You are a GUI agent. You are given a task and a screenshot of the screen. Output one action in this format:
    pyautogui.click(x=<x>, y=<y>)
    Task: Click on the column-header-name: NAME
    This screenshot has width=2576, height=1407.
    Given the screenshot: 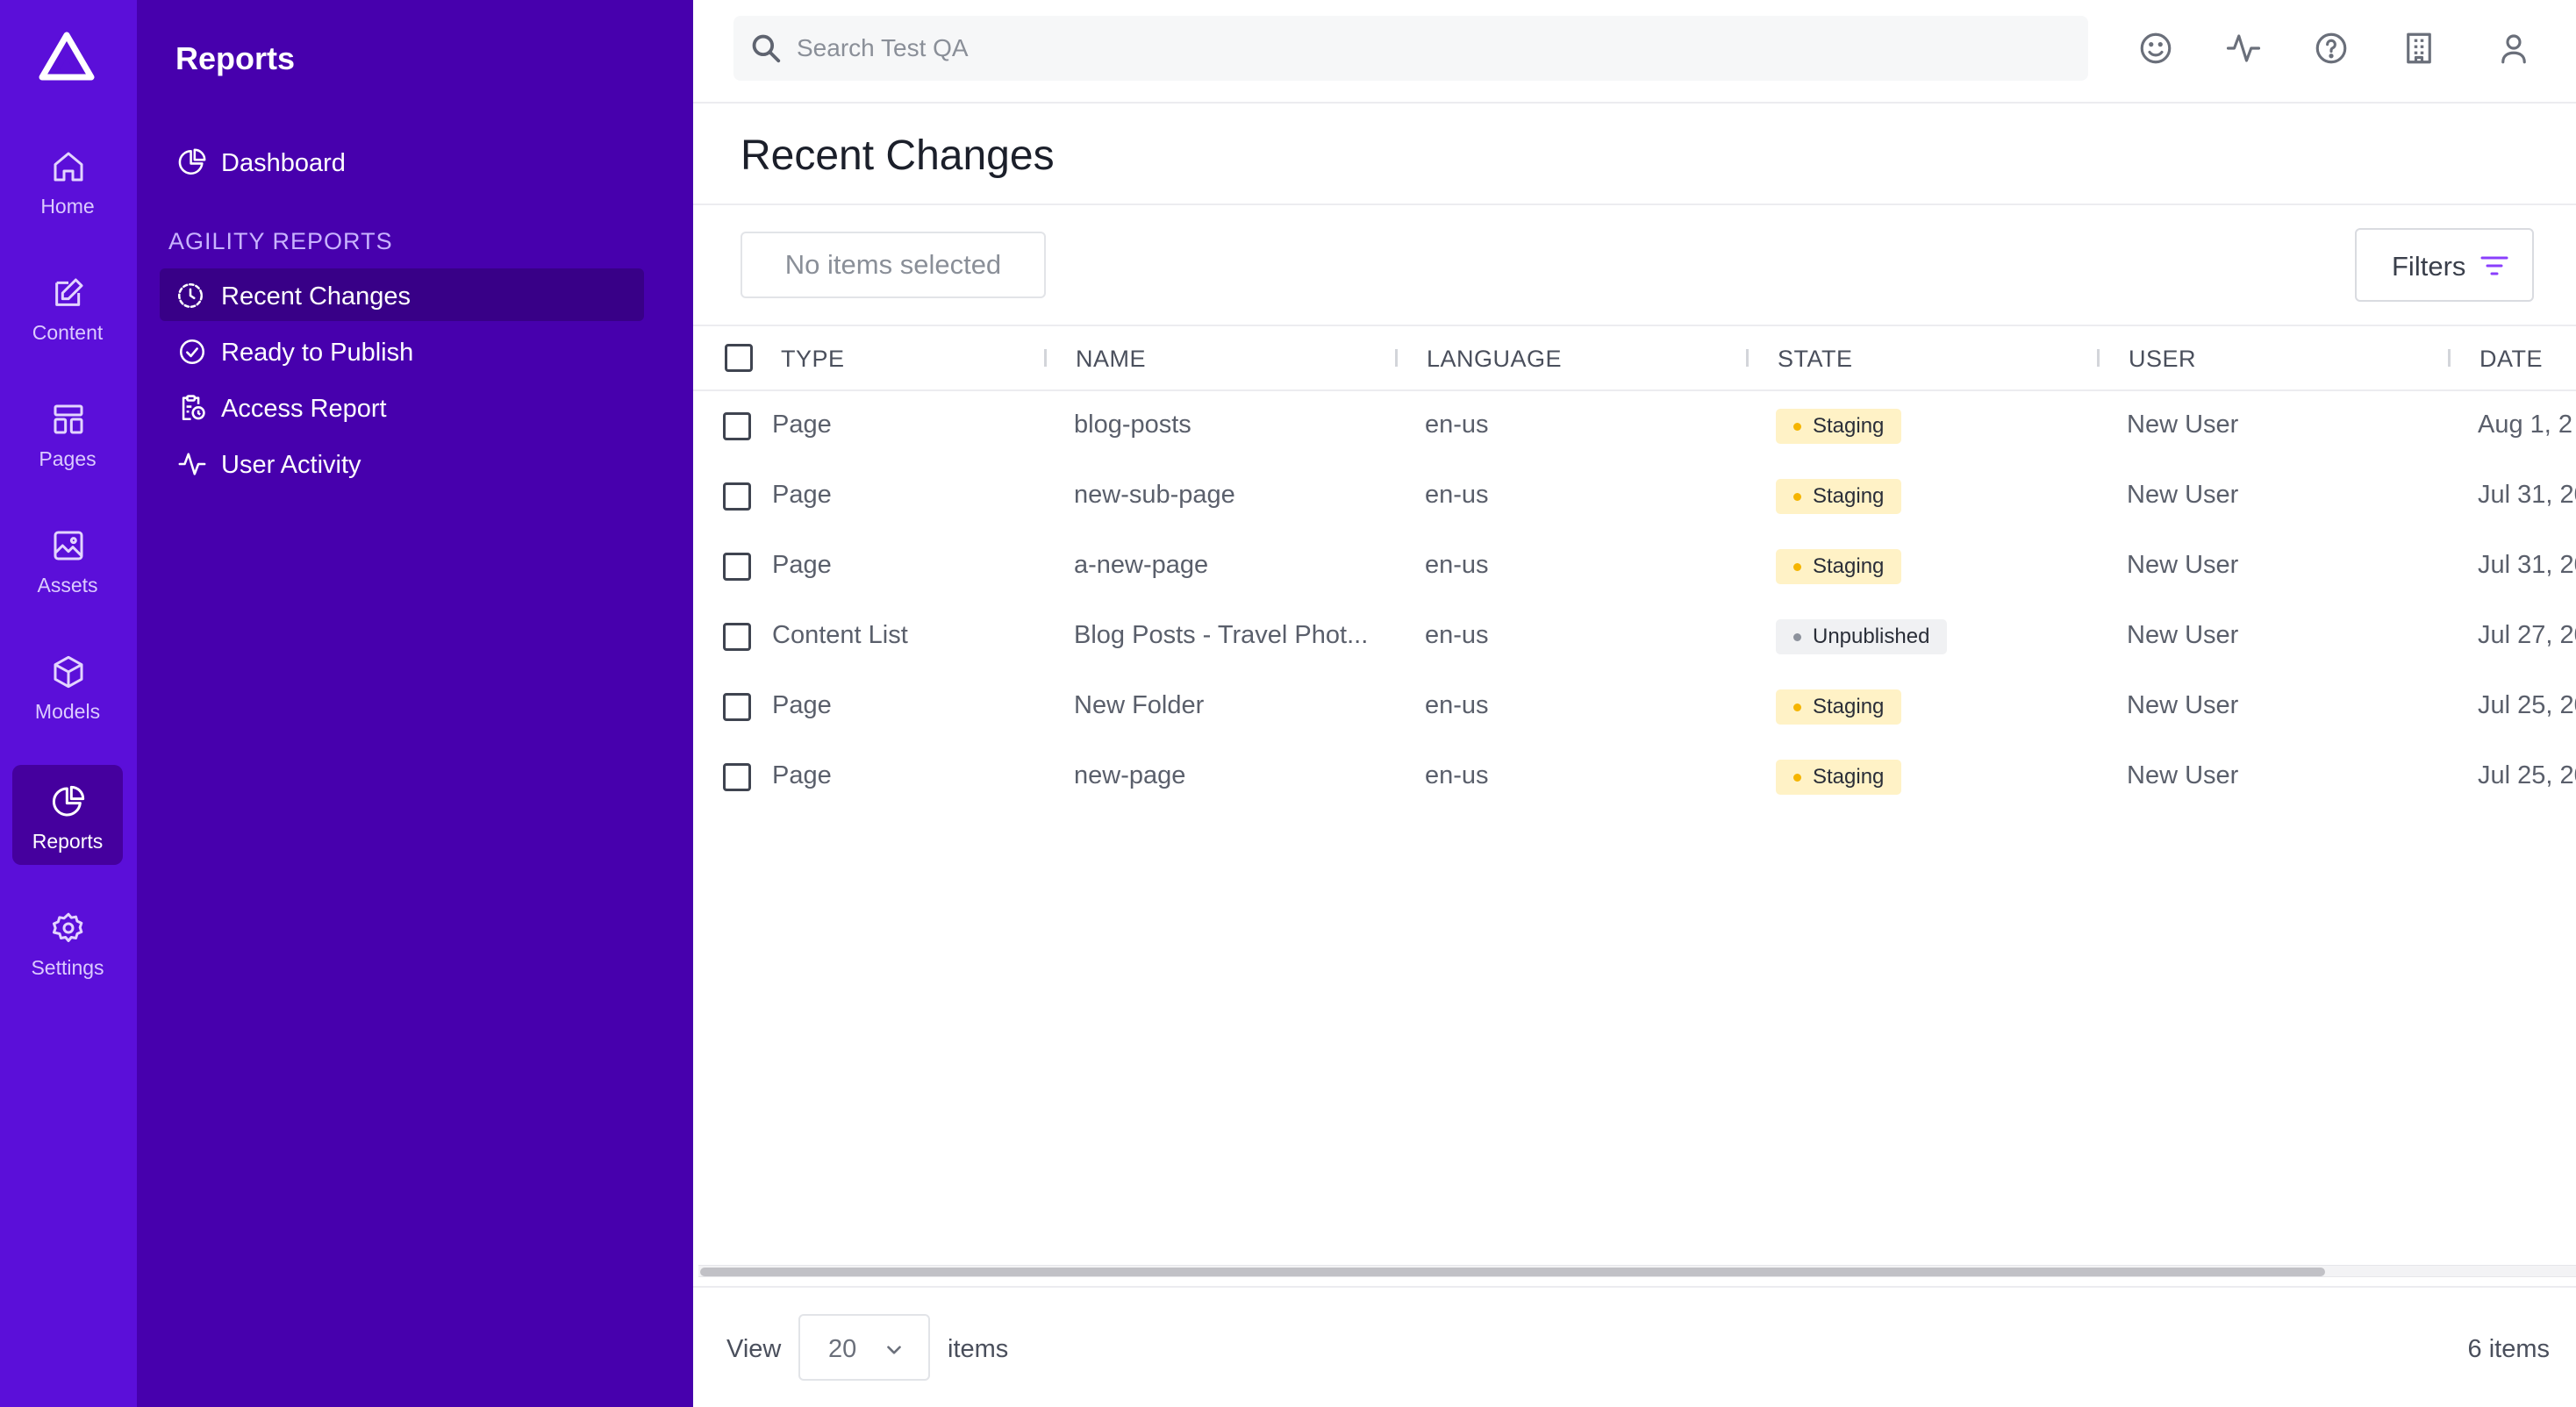 What is the action you would take?
    pyautogui.click(x=1111, y=359)
    